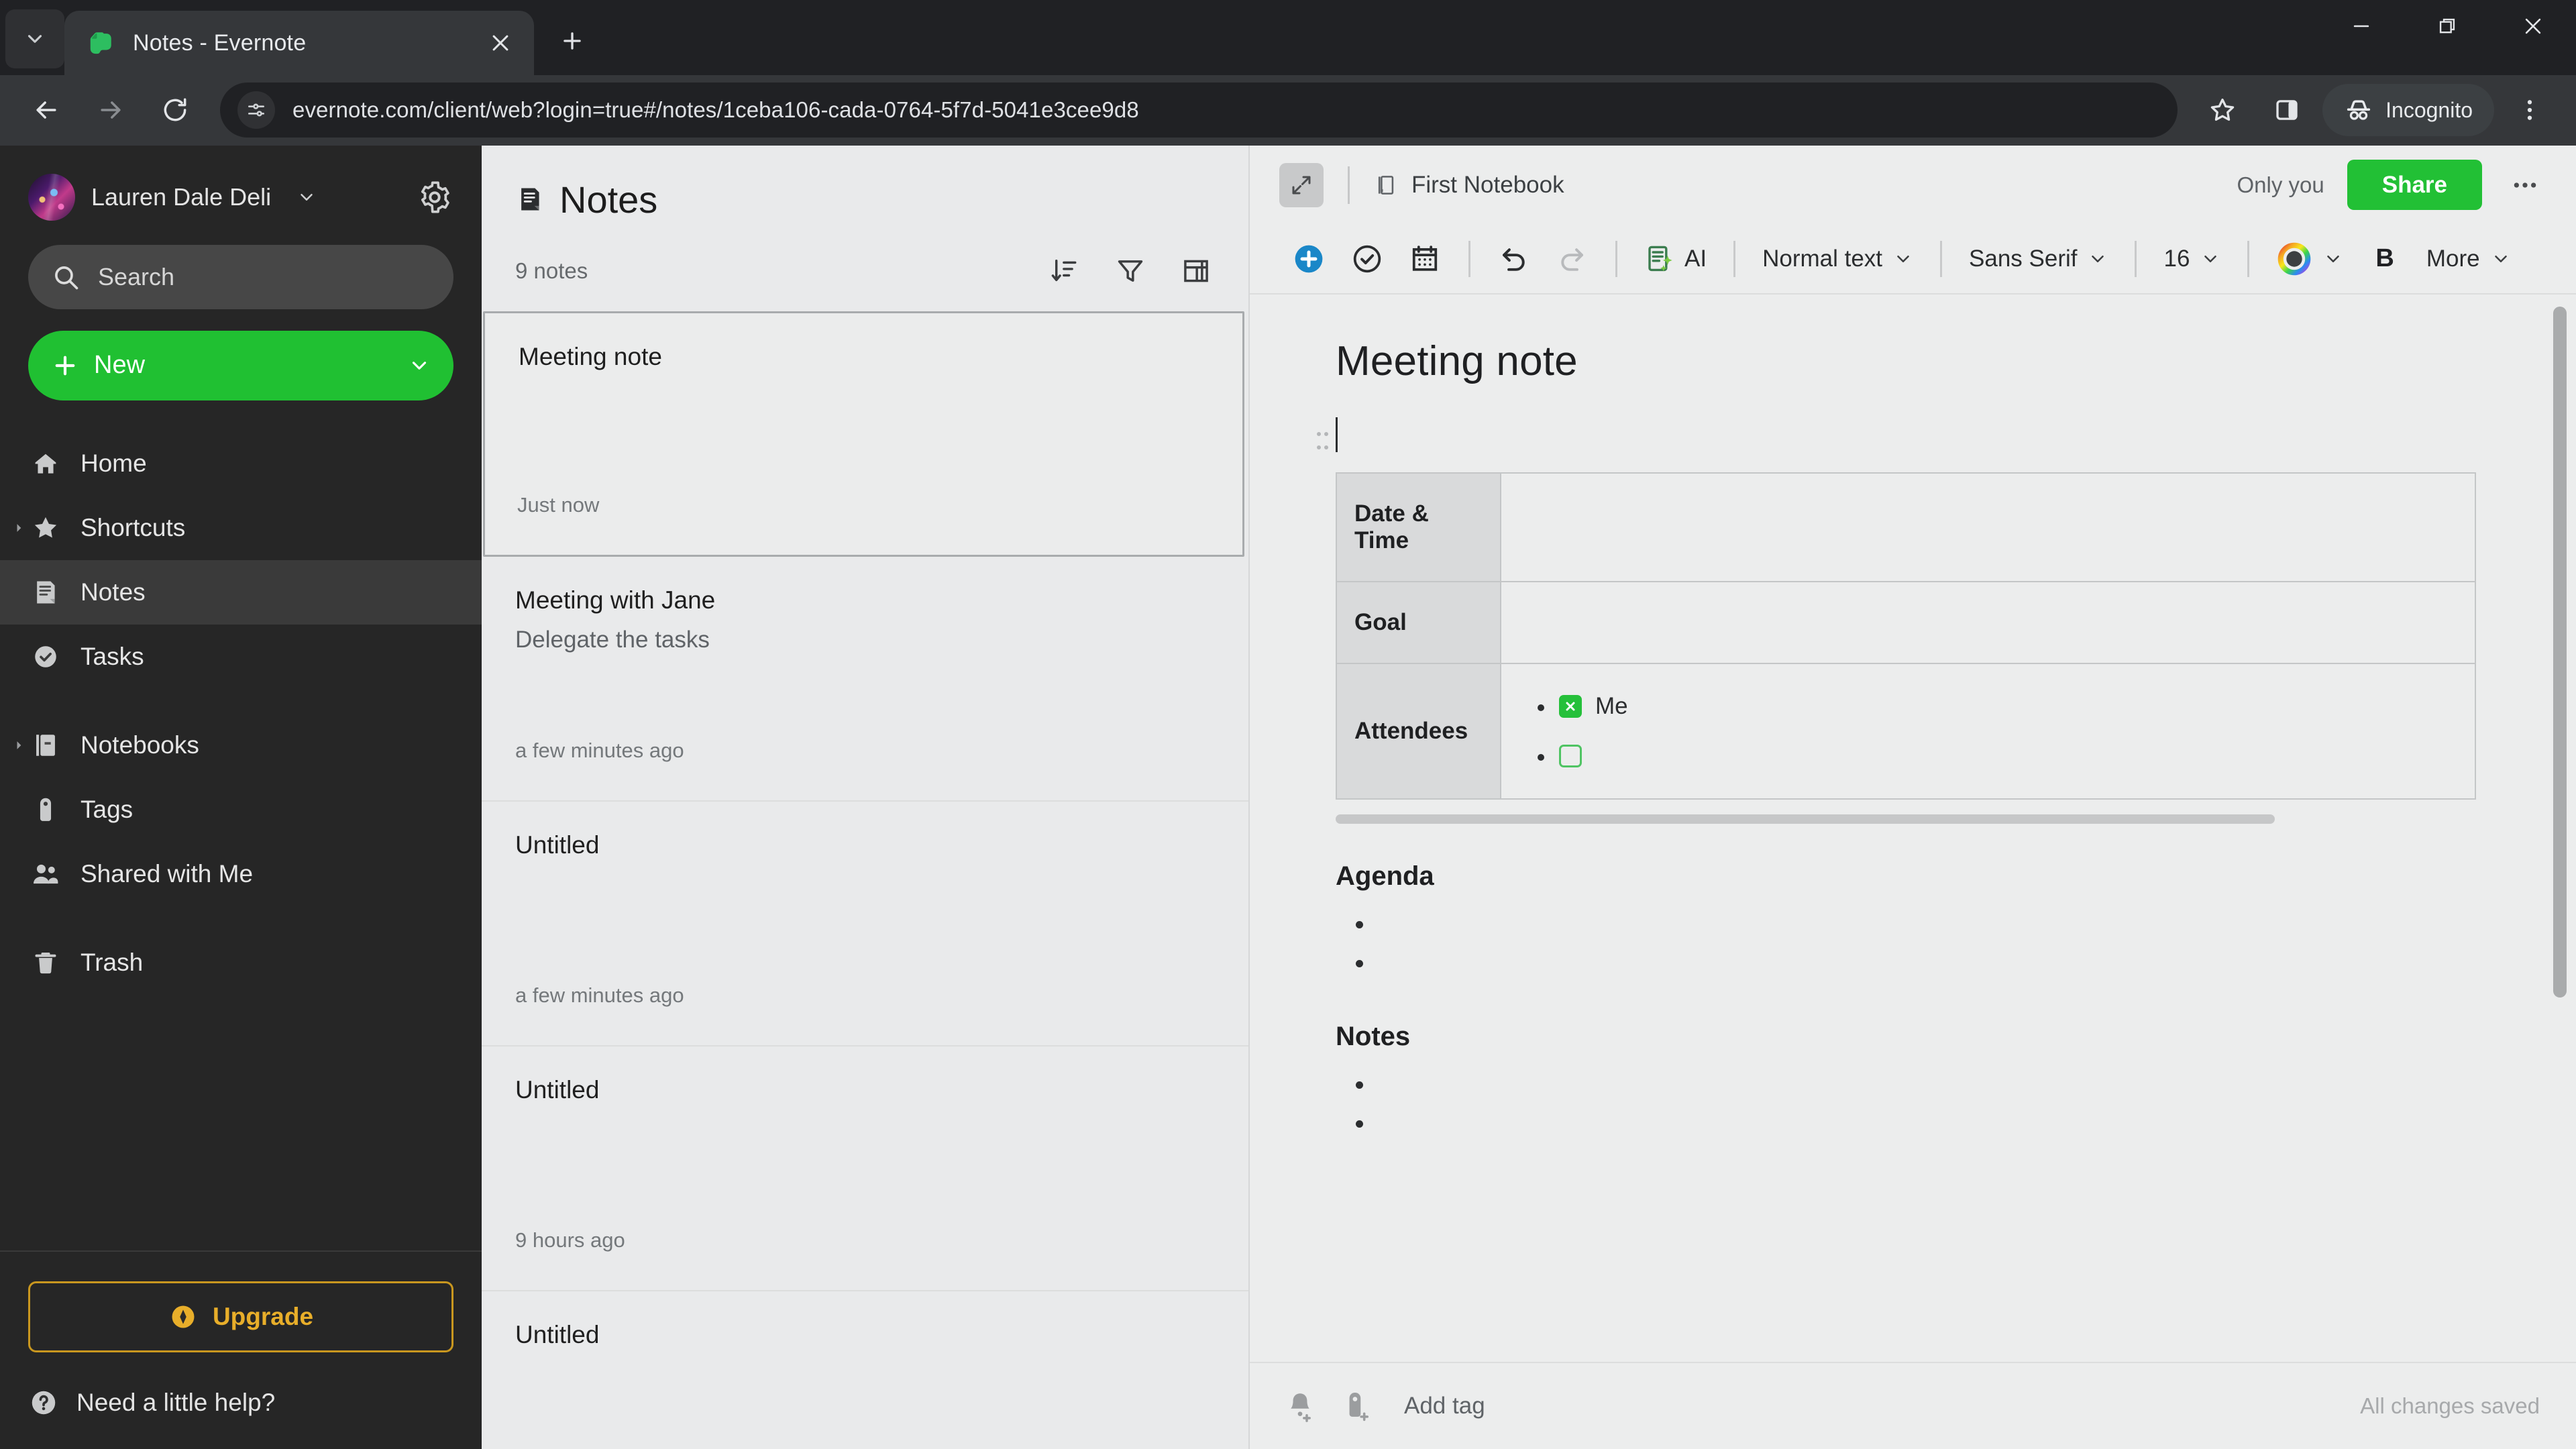  I want to click on new-note-button: New, so click(240, 365).